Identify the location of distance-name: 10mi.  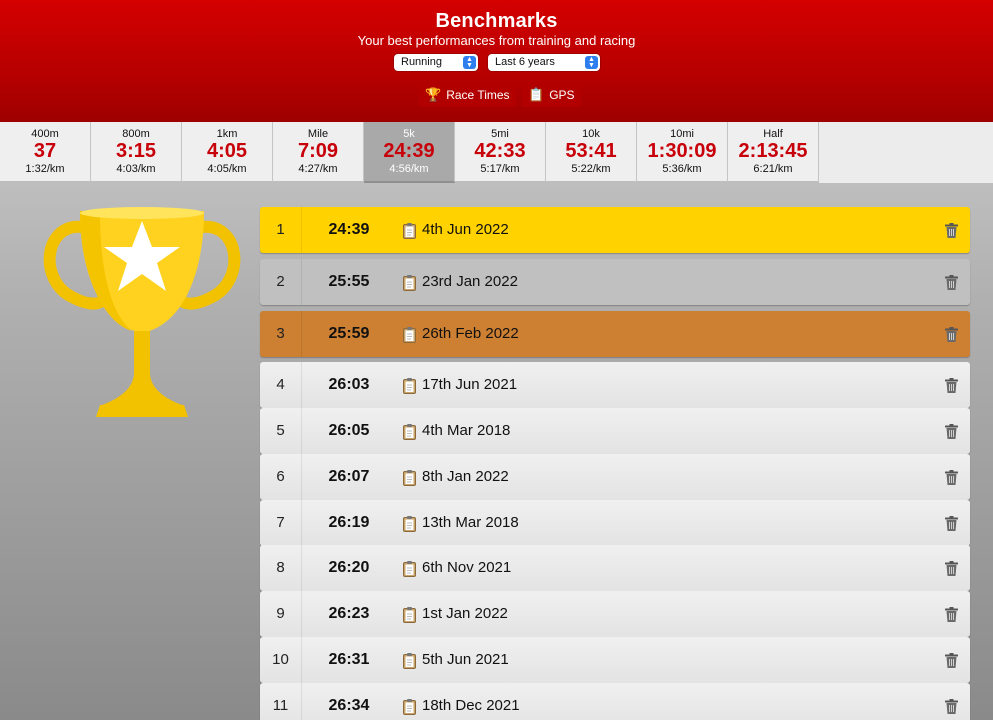
(682, 134).